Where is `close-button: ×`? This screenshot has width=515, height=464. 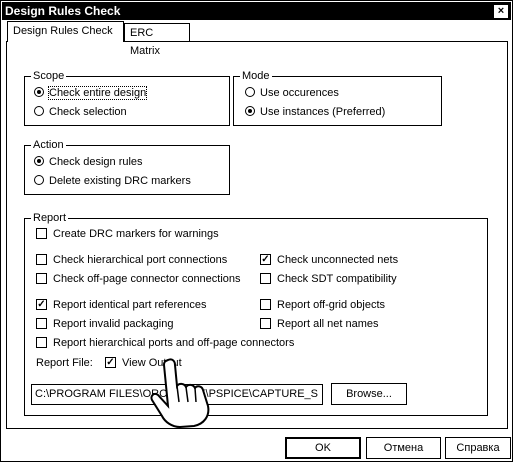 close-button: × is located at coordinates (501, 11).